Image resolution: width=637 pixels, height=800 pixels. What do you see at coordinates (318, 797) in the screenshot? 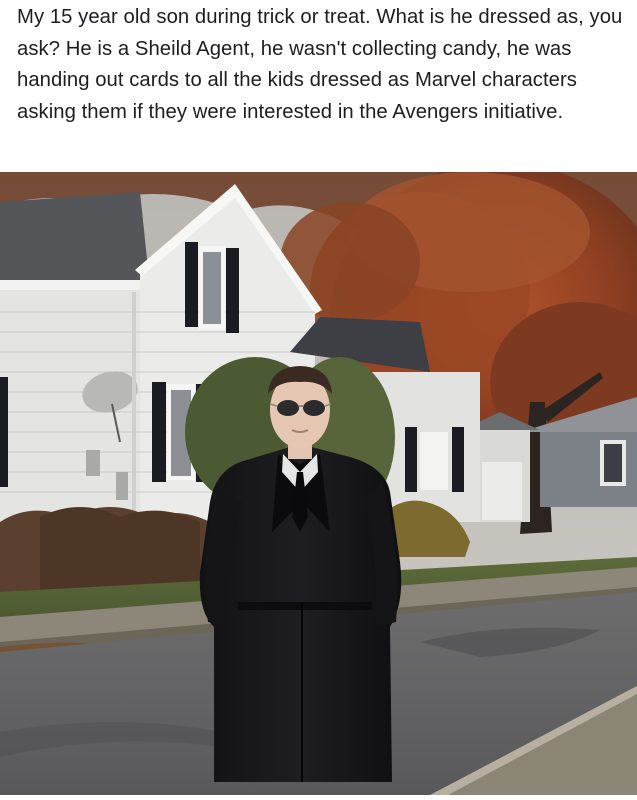
I see `bottom-margin` at bounding box center [318, 797].